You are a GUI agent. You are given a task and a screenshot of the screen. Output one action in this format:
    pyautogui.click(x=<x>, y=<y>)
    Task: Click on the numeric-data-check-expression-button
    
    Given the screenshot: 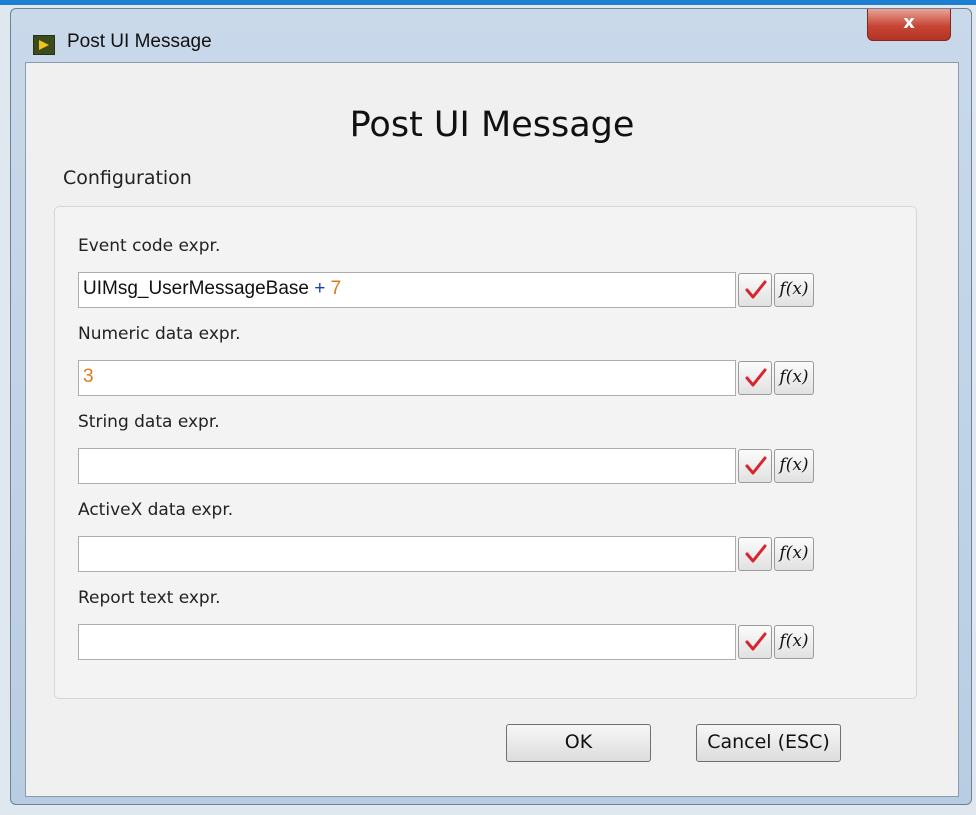 What is the action you would take?
    pyautogui.click(x=755, y=378)
    